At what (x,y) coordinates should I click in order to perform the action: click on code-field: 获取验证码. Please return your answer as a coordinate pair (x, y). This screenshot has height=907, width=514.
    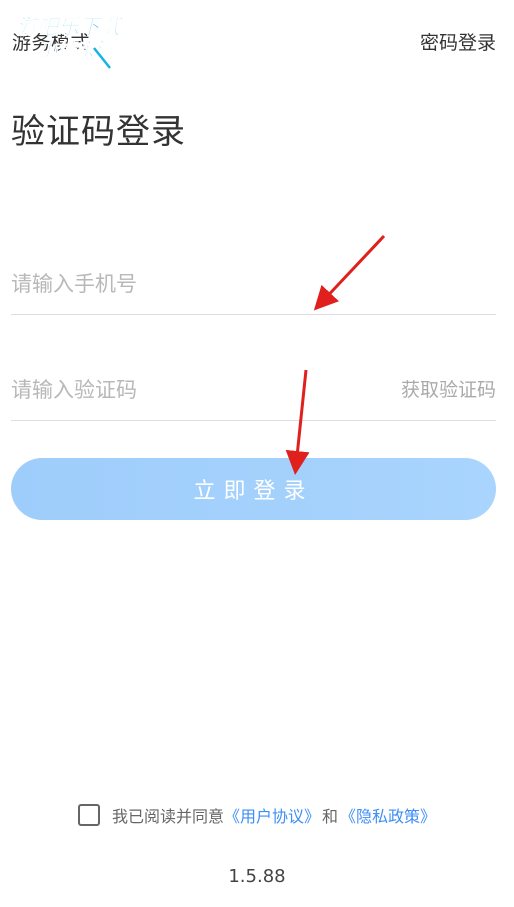
    Looking at the image, I should click on (253, 390).